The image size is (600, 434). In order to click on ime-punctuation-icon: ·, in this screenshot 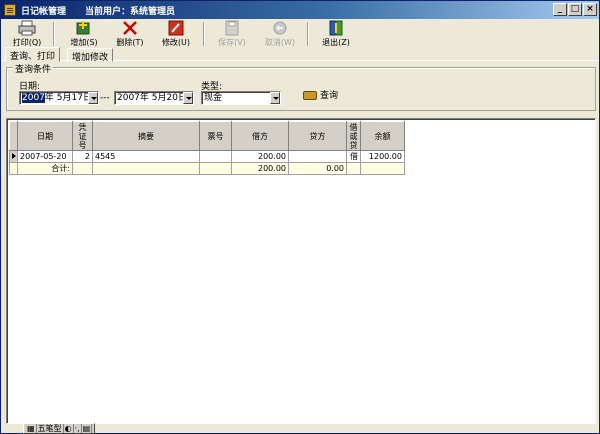, I will do `click(78, 428)`.